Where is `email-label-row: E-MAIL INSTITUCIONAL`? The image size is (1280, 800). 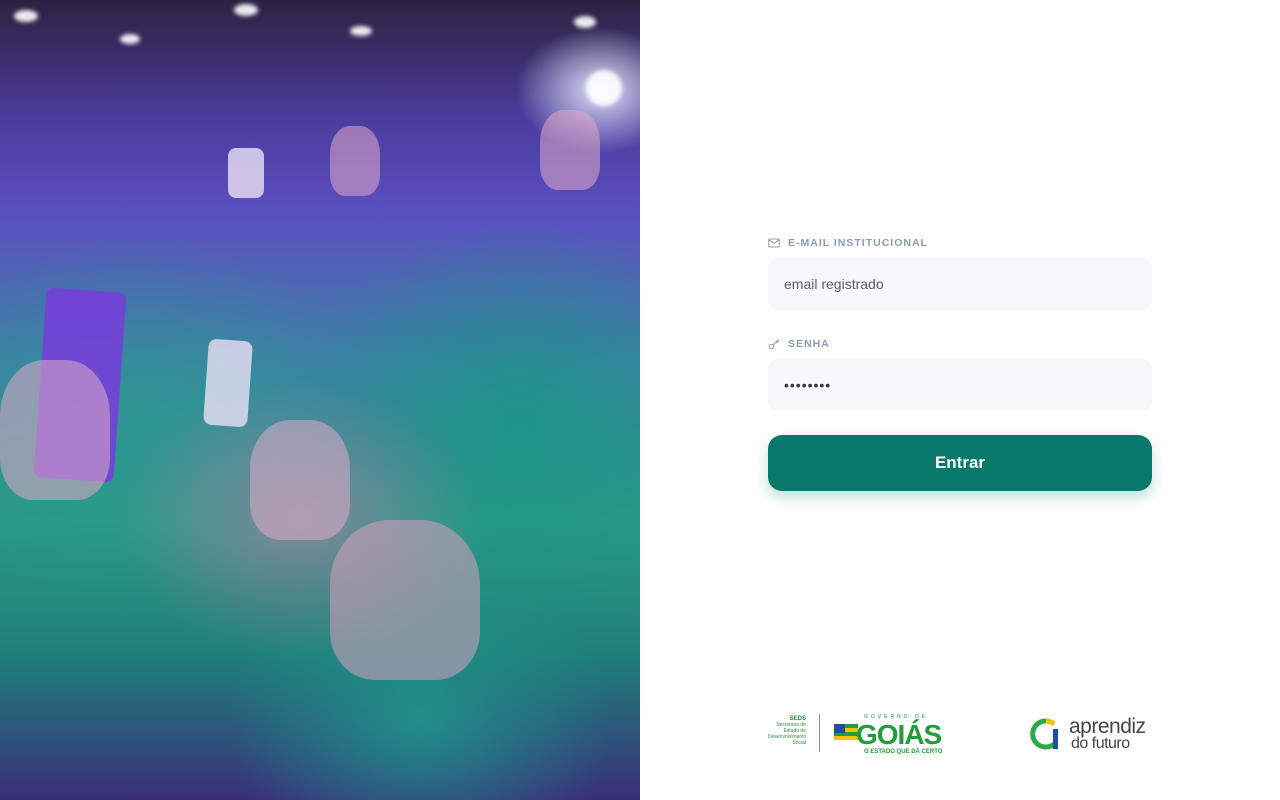
email-label-row: E-MAIL INSTITUCIONAL is located at coordinates (960, 243).